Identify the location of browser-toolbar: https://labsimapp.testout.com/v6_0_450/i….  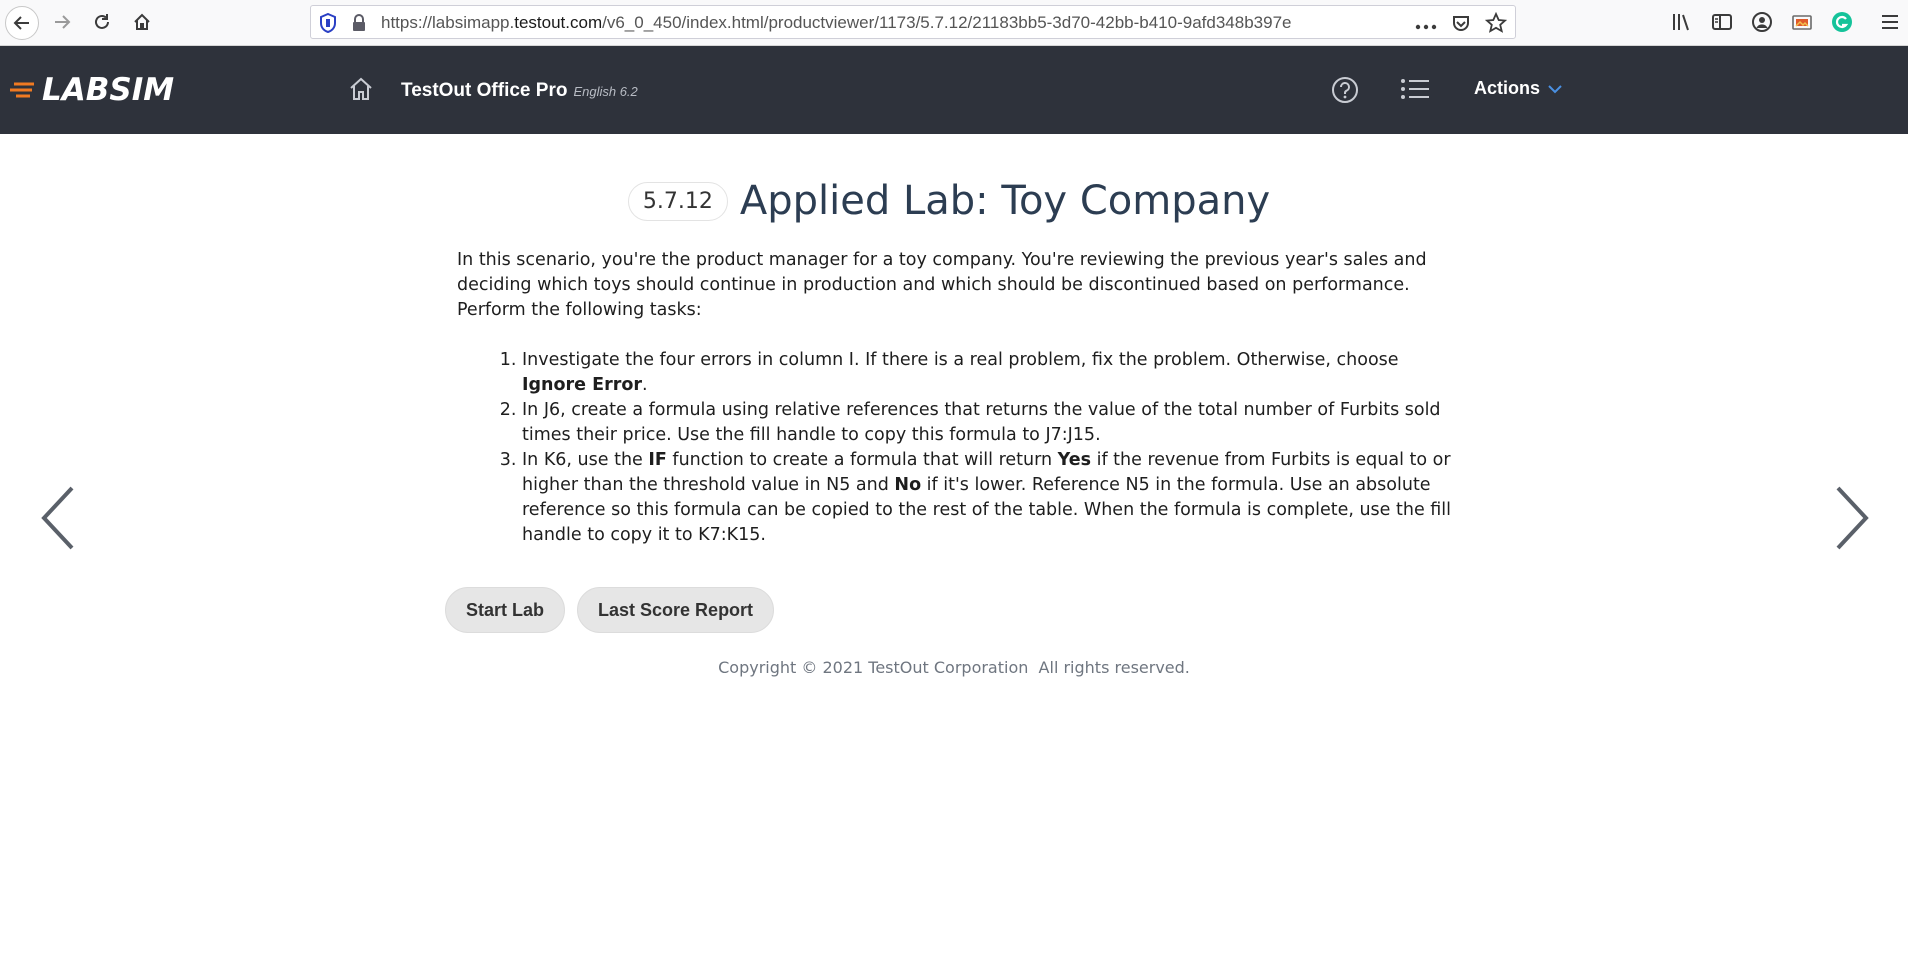
(954, 23).